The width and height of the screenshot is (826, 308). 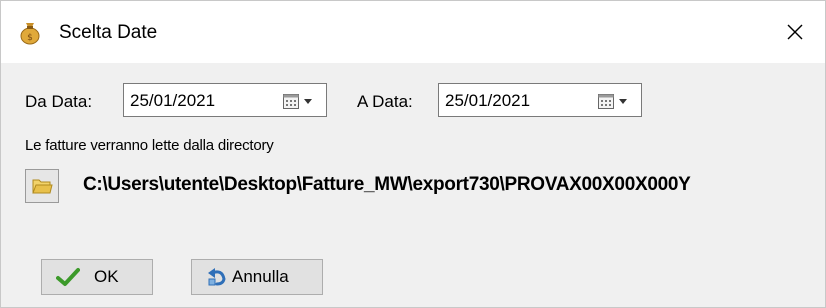 I want to click on close-button, so click(x=795, y=32).